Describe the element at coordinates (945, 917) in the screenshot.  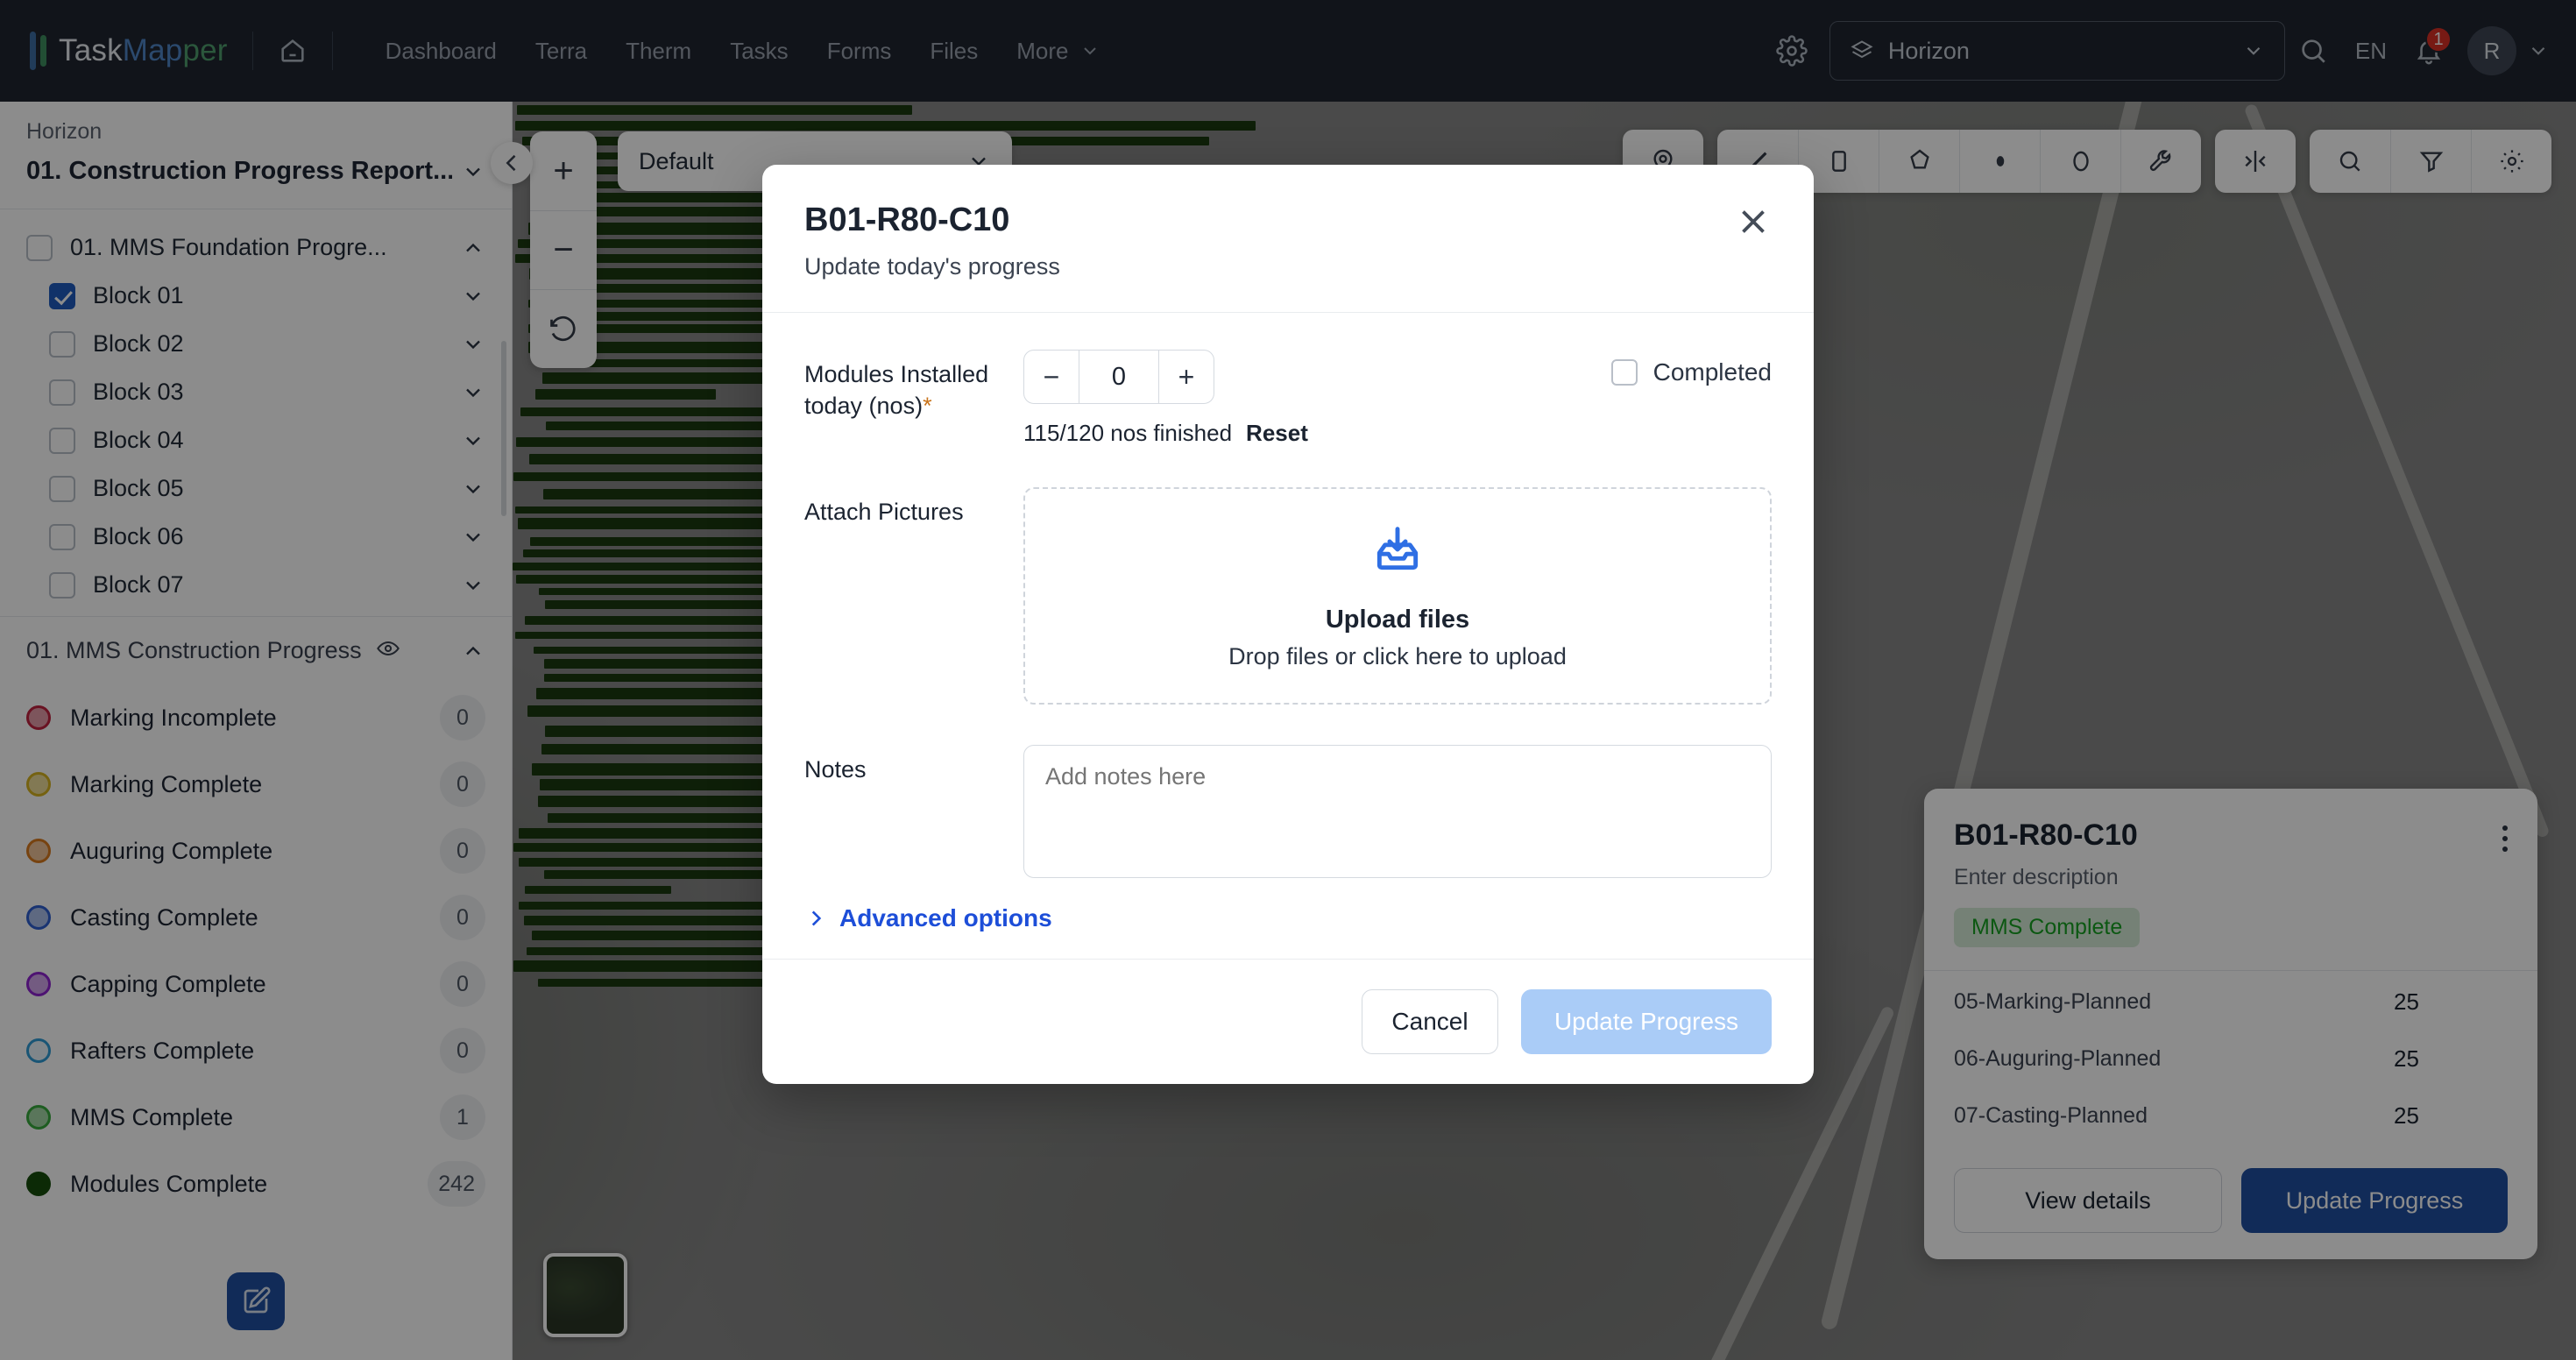
I see `advanced-options-label: Advanced options` at that location.